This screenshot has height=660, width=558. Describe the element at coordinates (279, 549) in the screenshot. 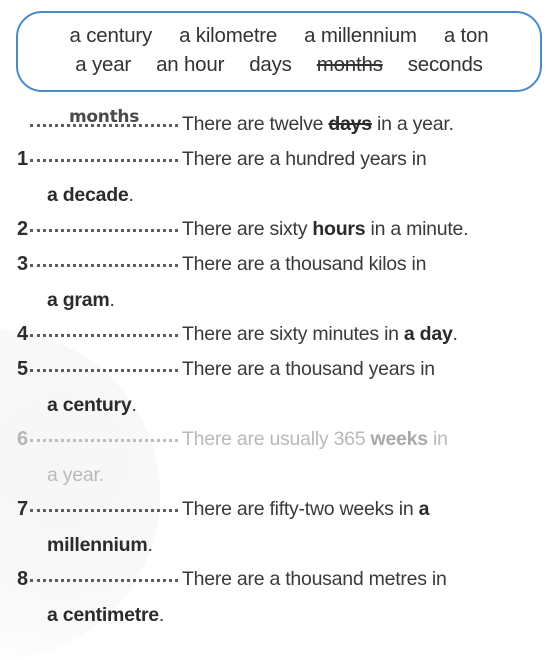

I see `continuation-line: millennium.` at that location.